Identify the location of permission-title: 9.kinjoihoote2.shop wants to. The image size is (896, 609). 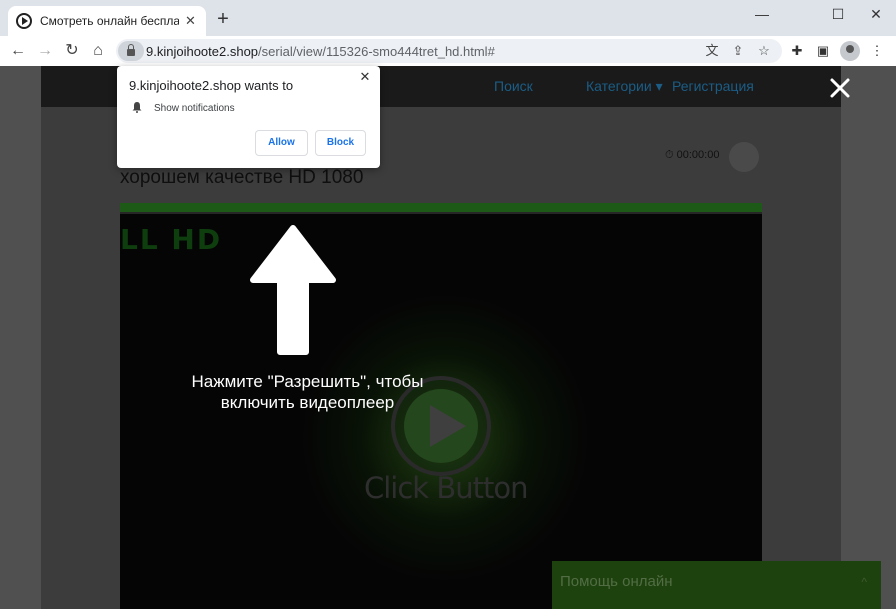
(211, 85).